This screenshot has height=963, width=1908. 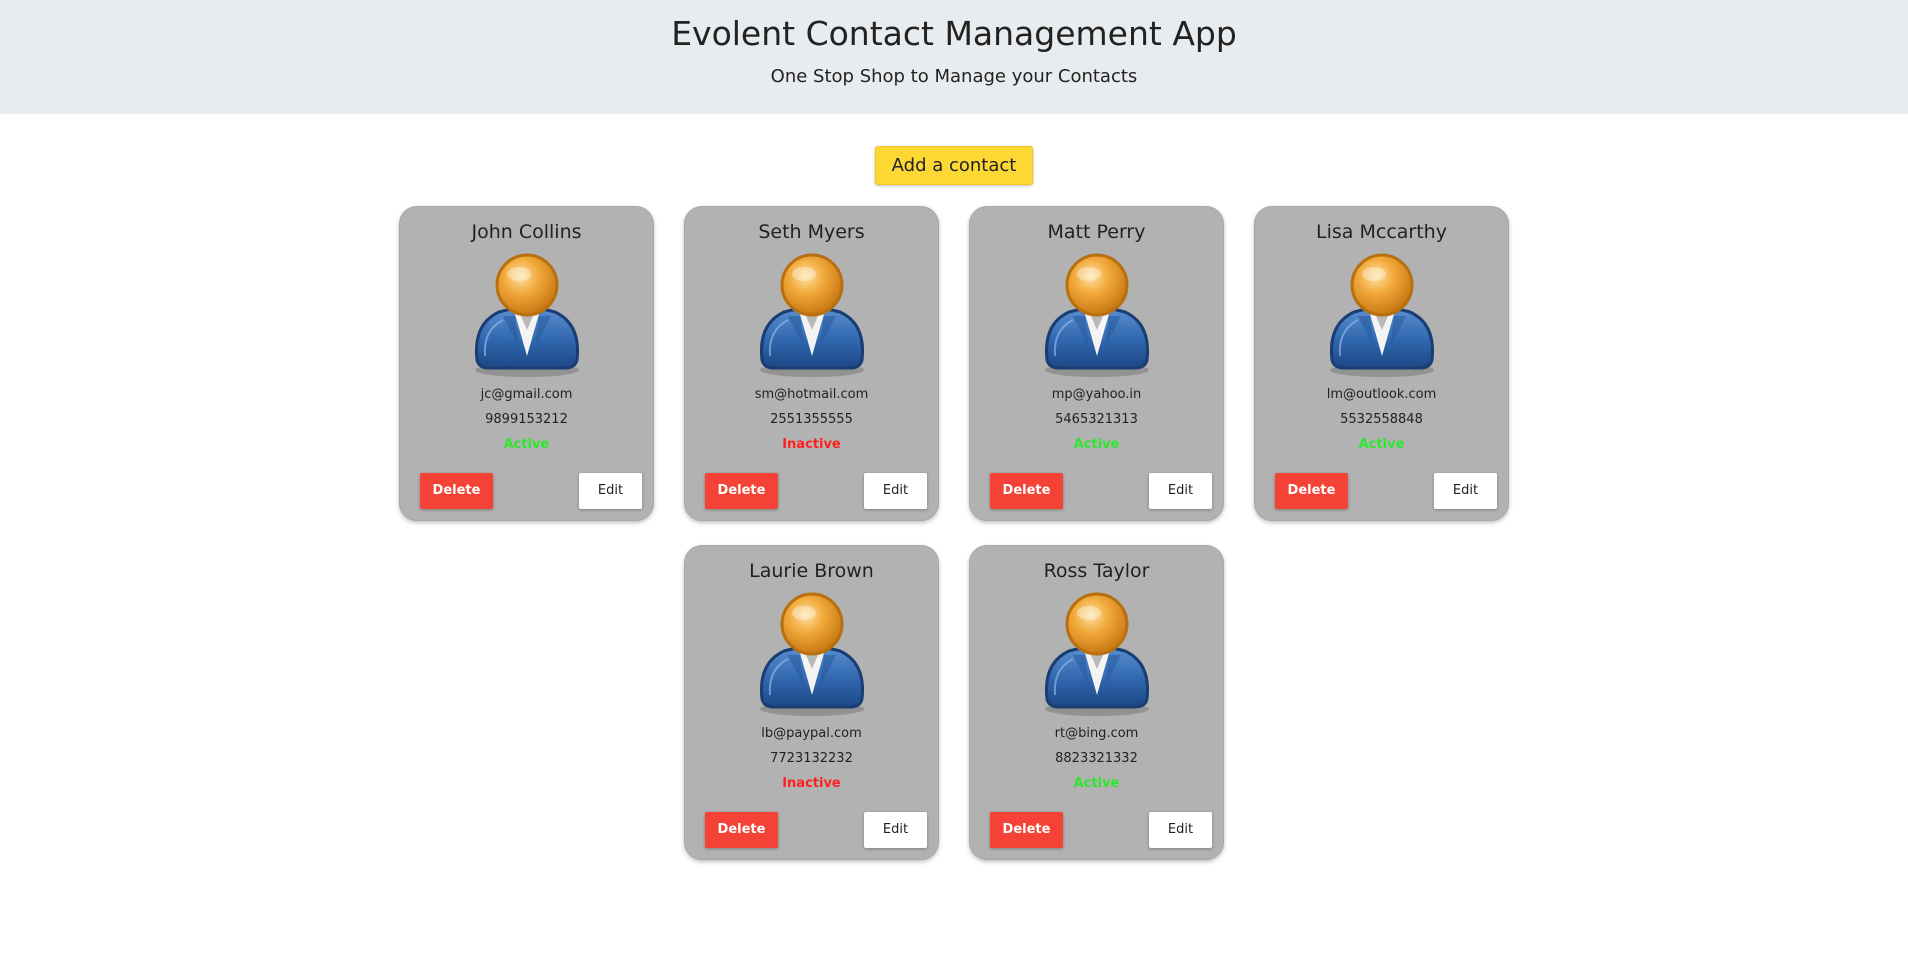 What do you see at coordinates (526, 419) in the screenshot?
I see `contact-phone: 9899153212` at bounding box center [526, 419].